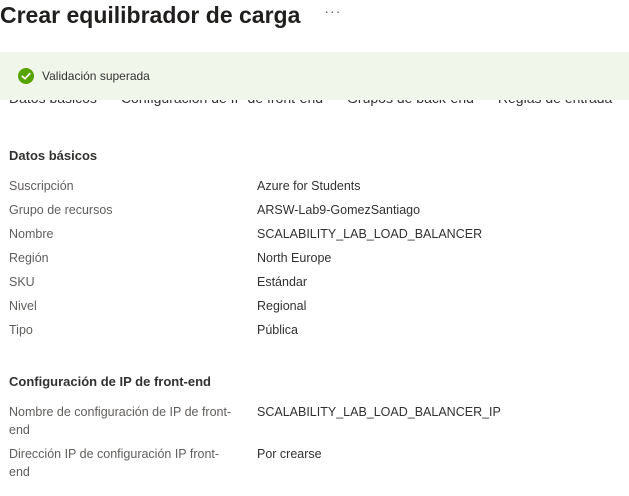 This screenshot has width=629, height=496. I want to click on row-value: Regional, so click(282, 306).